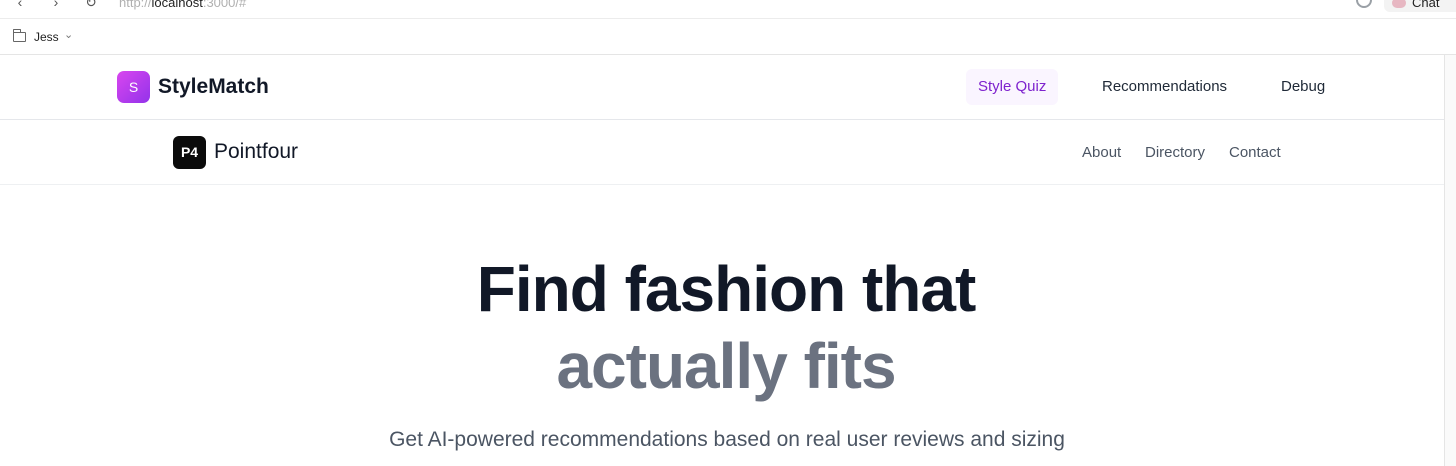 Image resolution: width=1456 pixels, height=466 pixels. I want to click on back-arrow-icon: ‹, so click(20, 5).